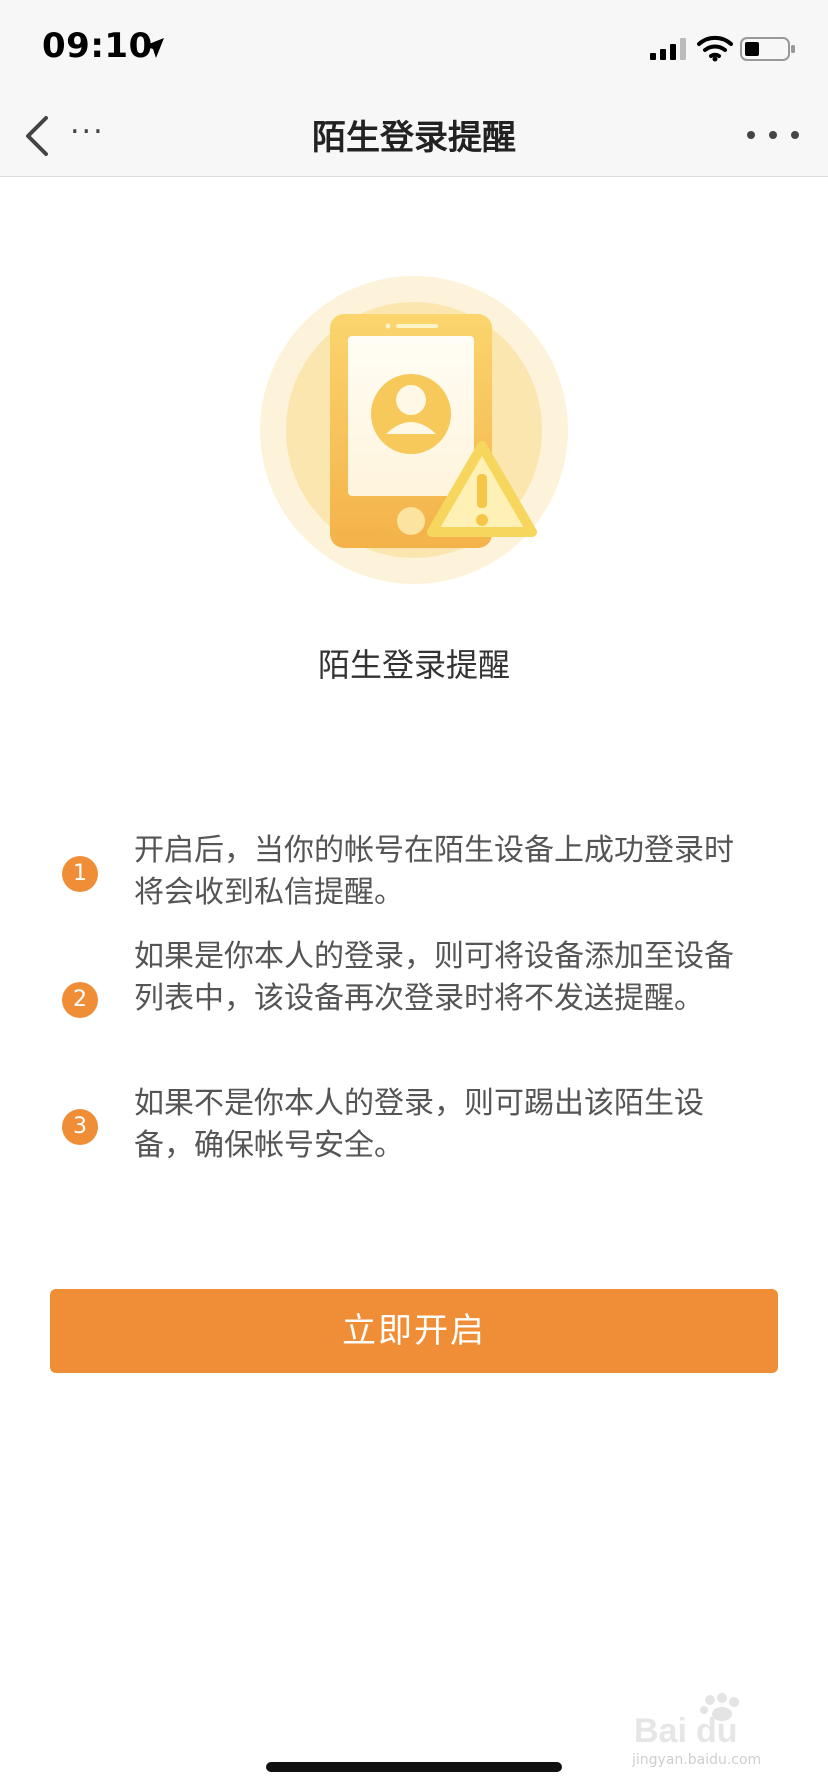 Image resolution: width=828 pixels, height=1792 pixels. I want to click on number-badge: 1, so click(80, 874).